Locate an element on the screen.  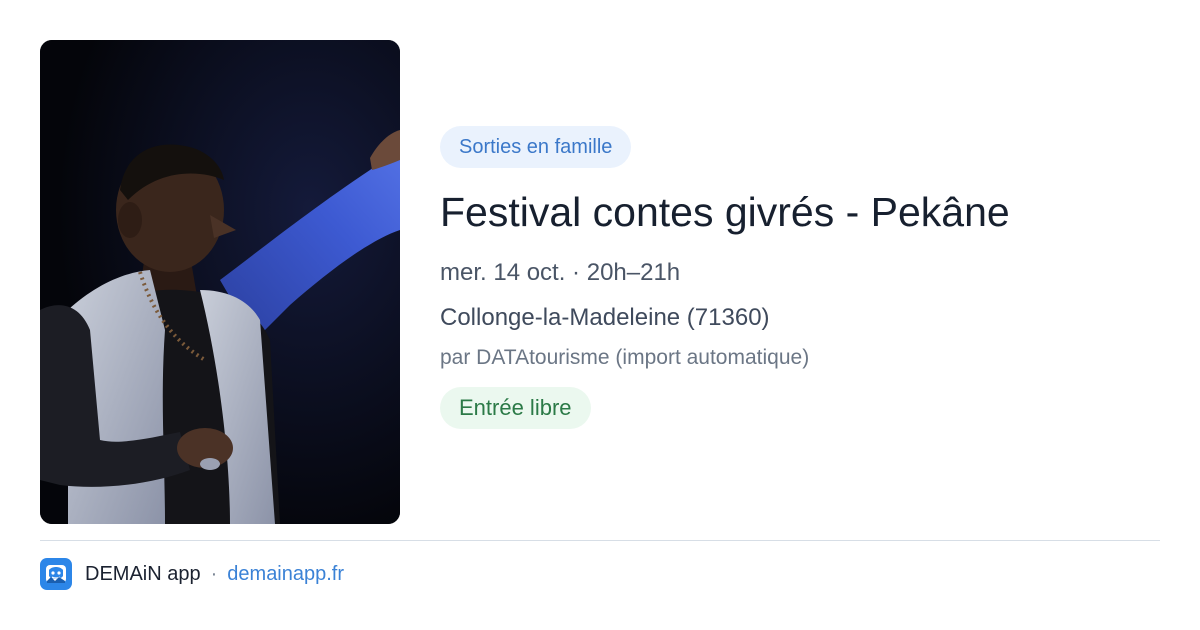
demain-app-icon is located at coordinates (56, 574).